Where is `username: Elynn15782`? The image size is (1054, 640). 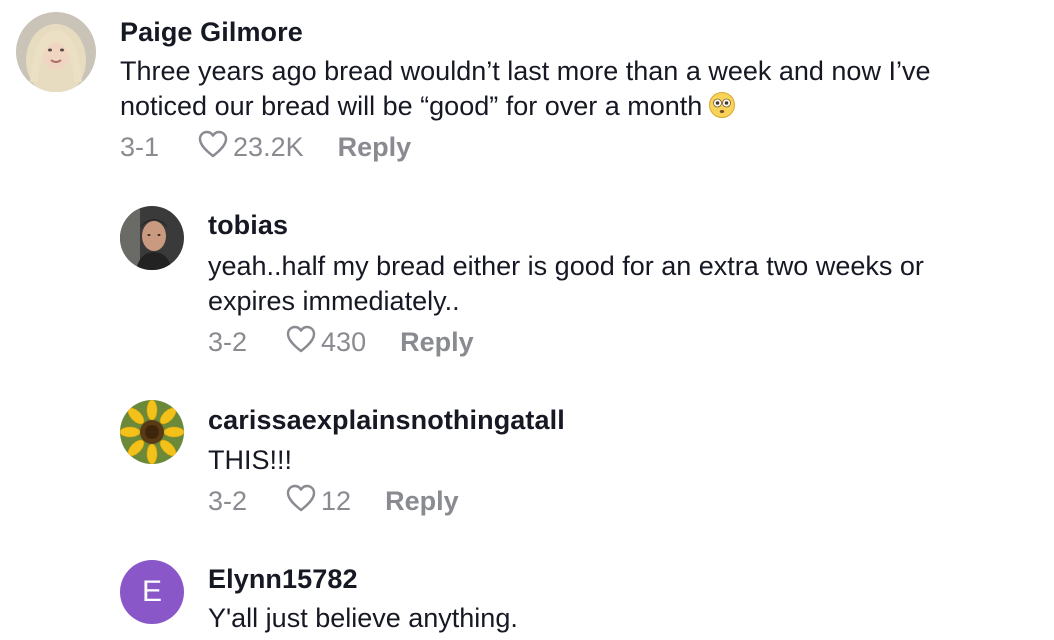 username: Elynn15782 is located at coordinates (283, 579).